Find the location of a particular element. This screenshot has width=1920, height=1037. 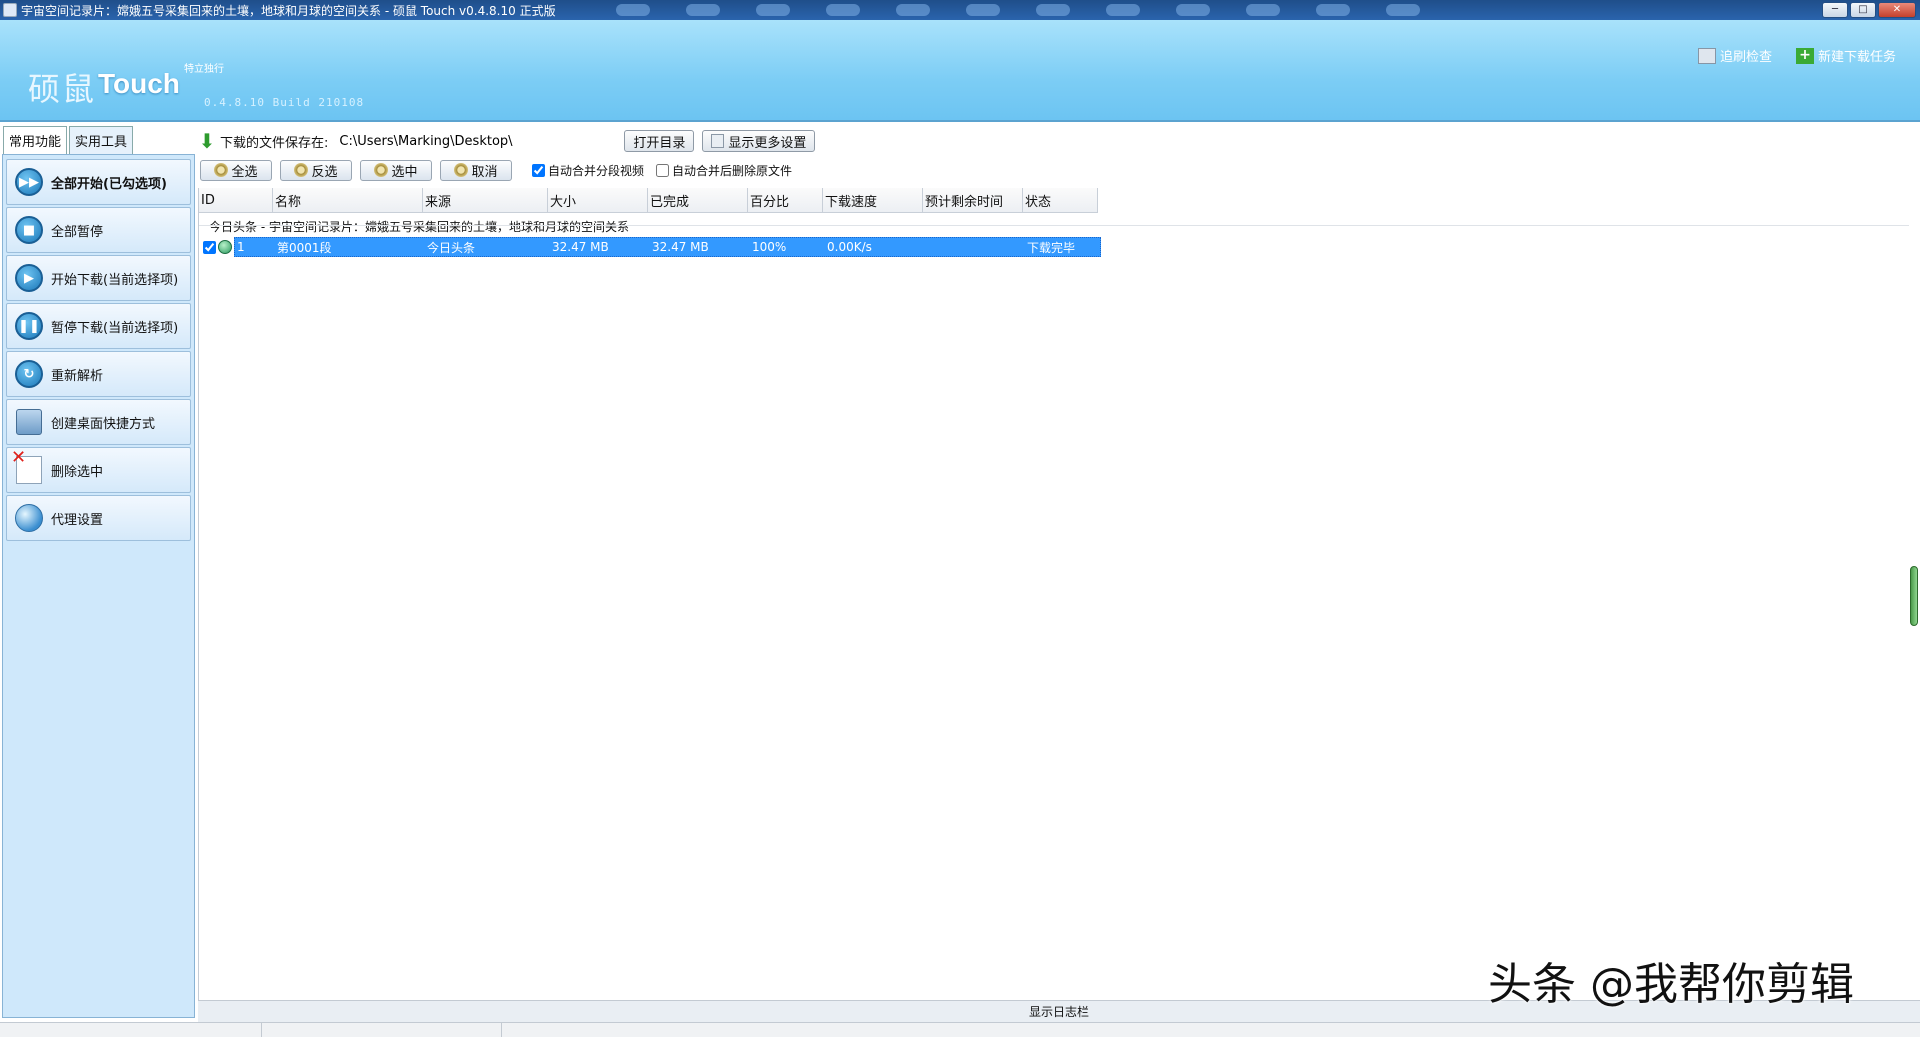

auto-merge-label: 自动合并分段视频 is located at coordinates (596, 170).